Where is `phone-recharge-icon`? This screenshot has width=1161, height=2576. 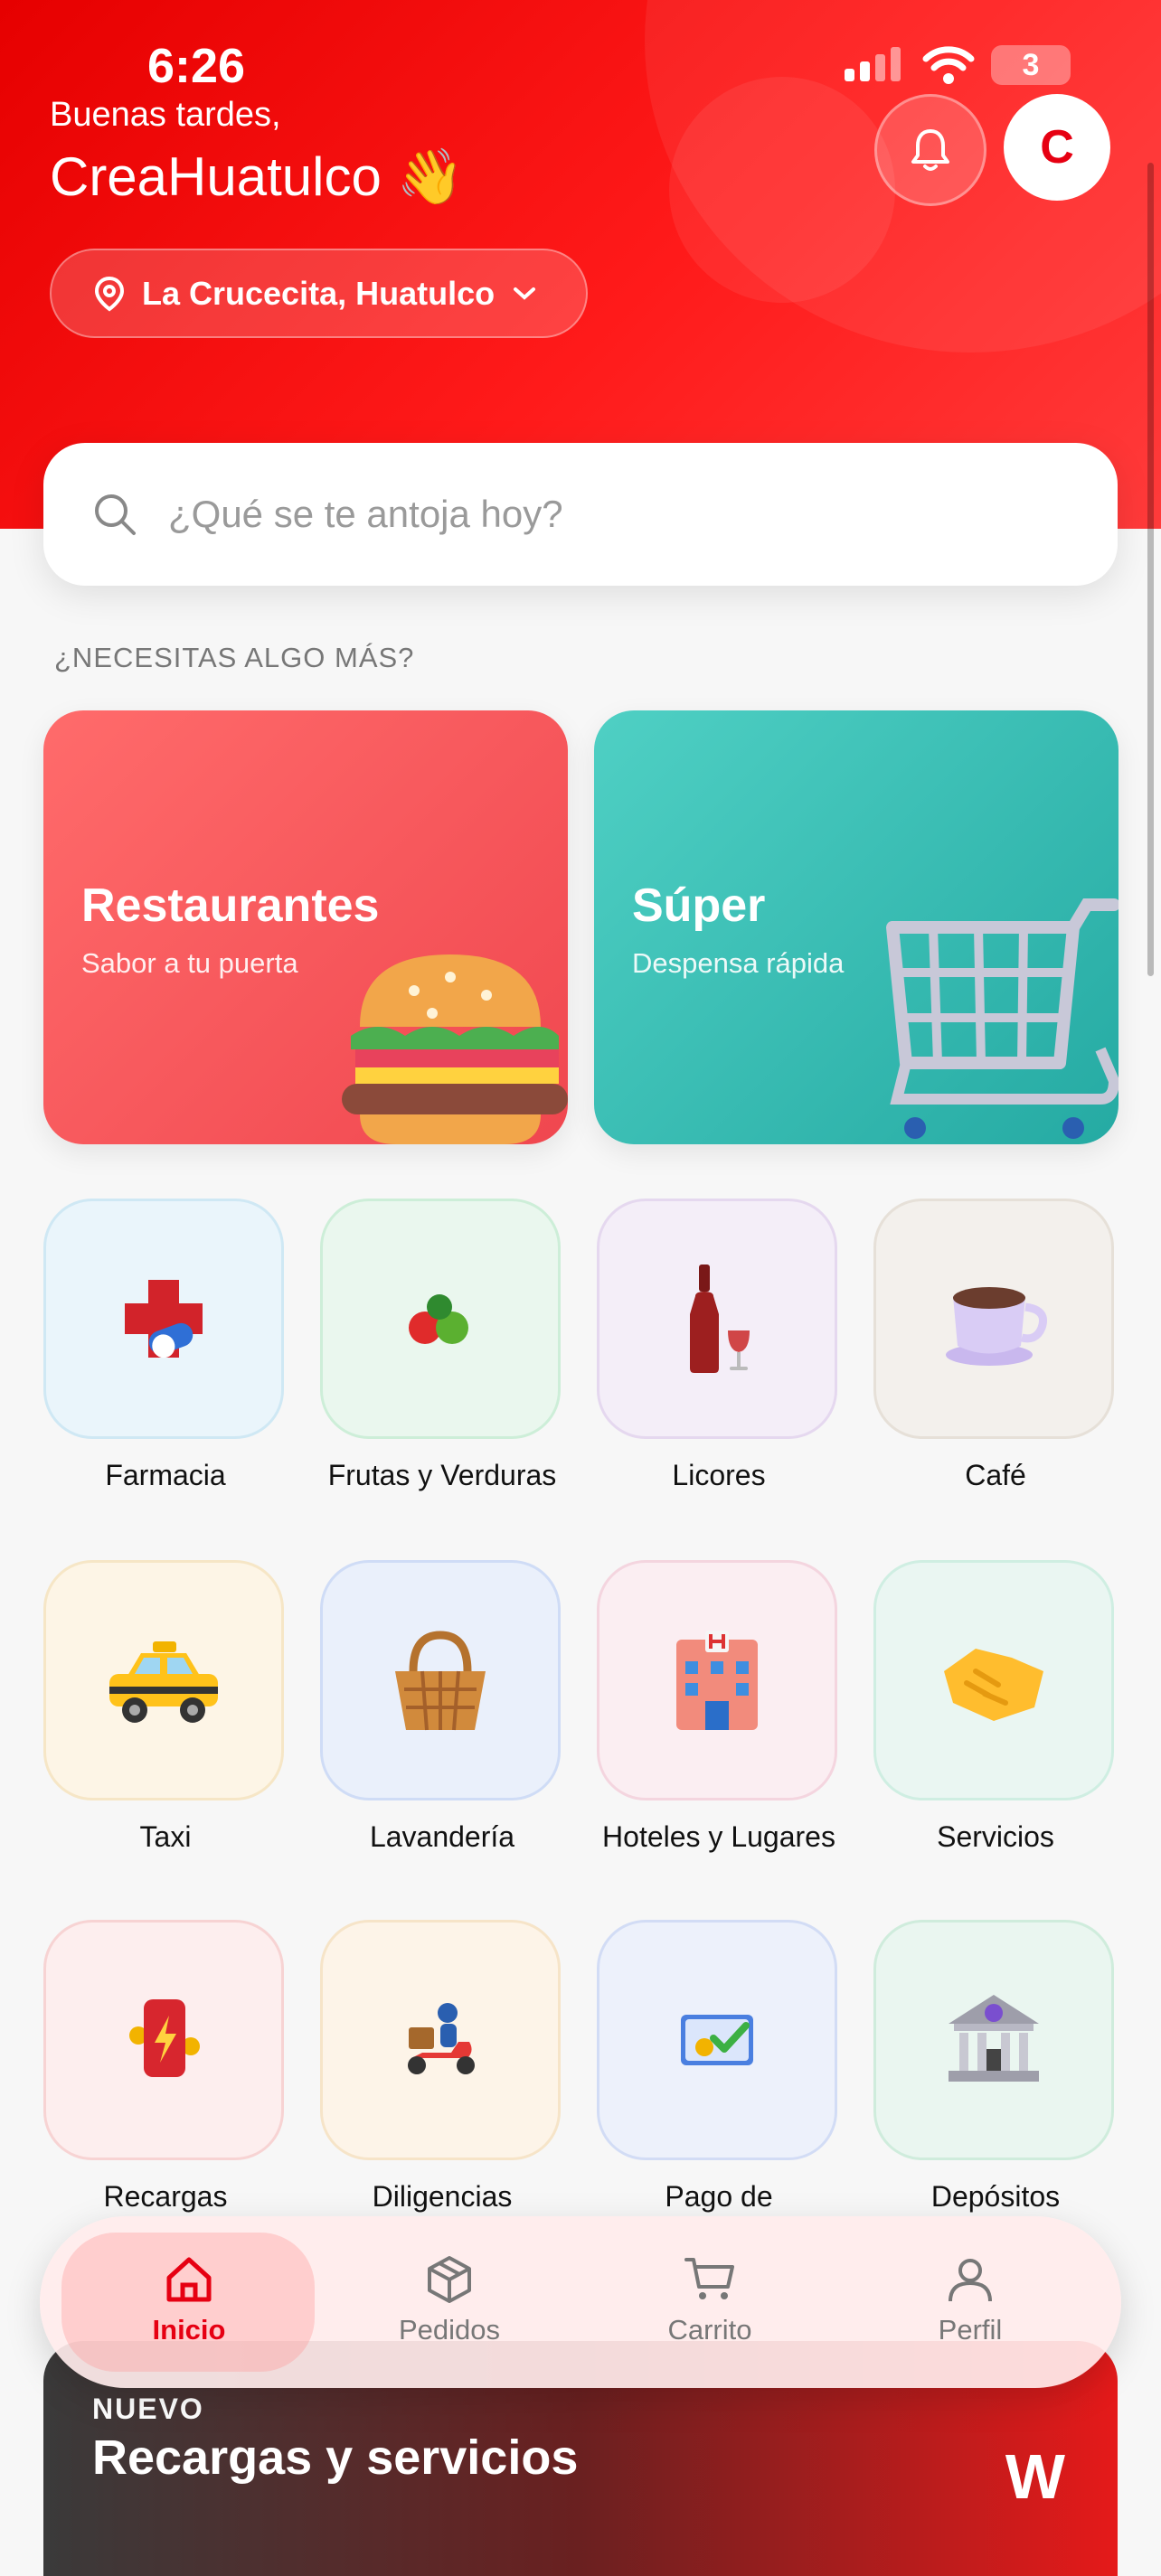
phone-recharge-icon is located at coordinates (164, 2038).